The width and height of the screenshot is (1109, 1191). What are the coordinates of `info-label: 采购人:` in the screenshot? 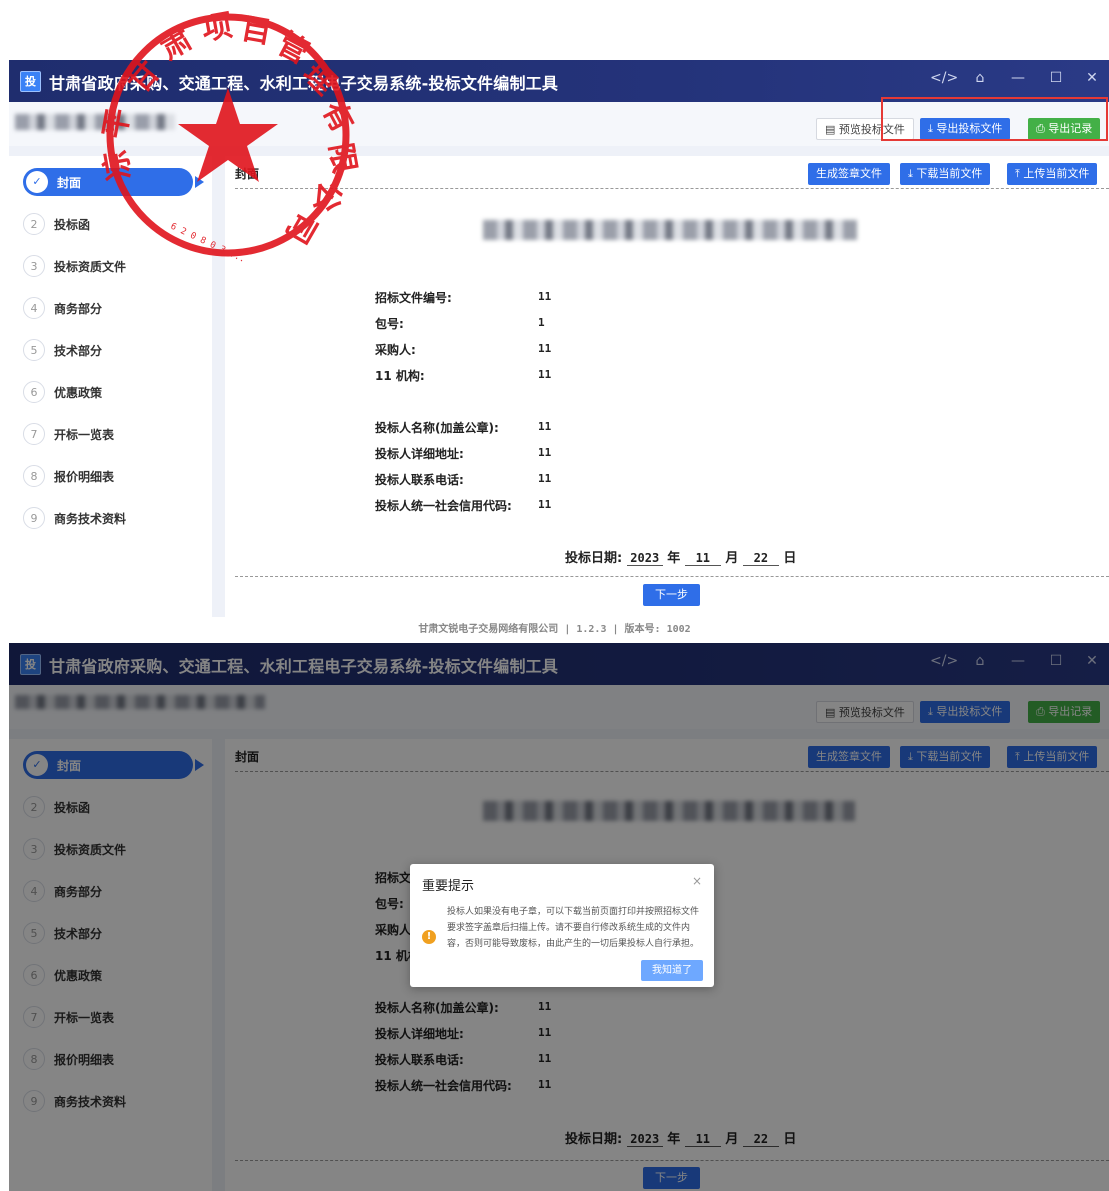 It's located at (395, 350).